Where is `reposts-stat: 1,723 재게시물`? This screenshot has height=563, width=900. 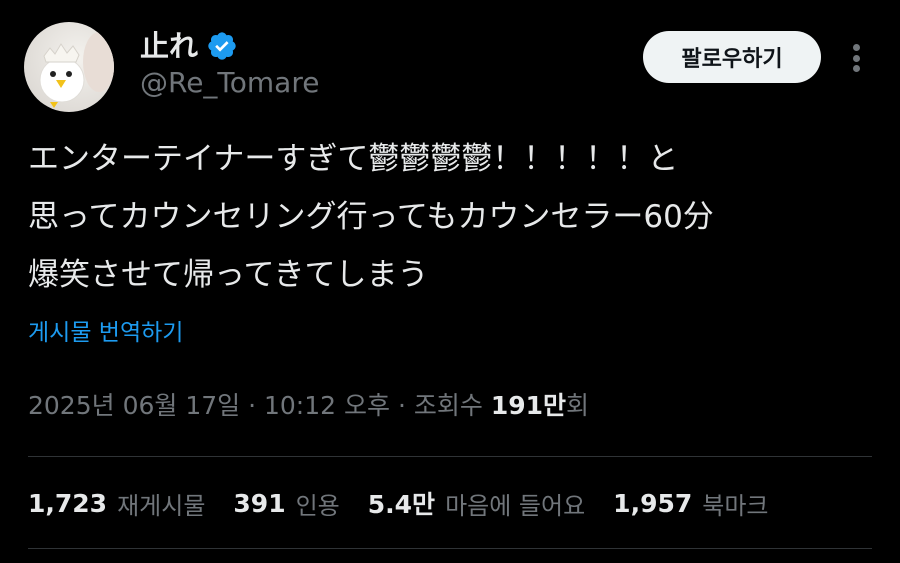
reposts-stat: 1,723 재게시물 is located at coordinates (116, 503).